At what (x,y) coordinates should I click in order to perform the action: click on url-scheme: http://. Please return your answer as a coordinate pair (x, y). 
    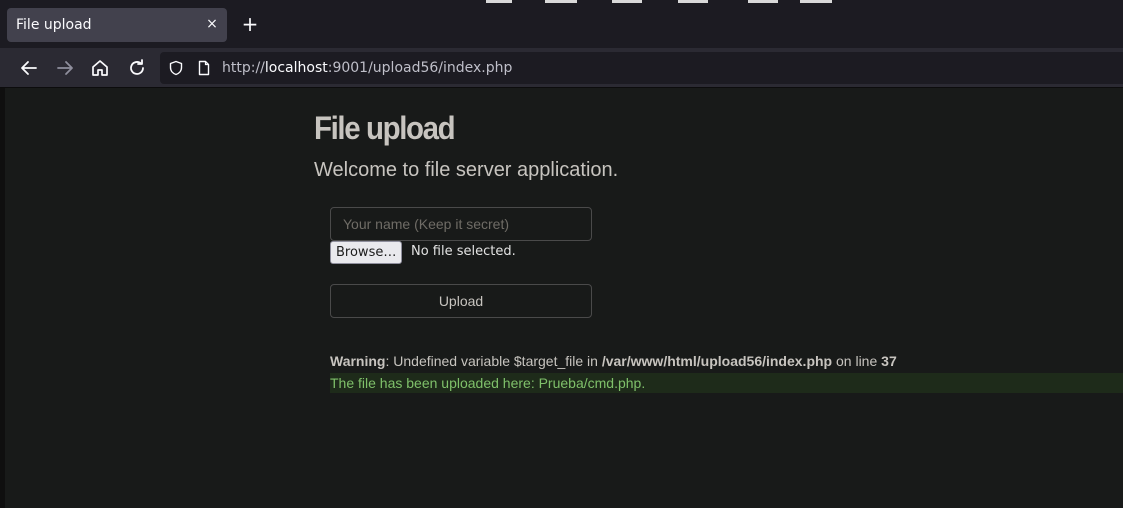
    Looking at the image, I should click on (243, 68).